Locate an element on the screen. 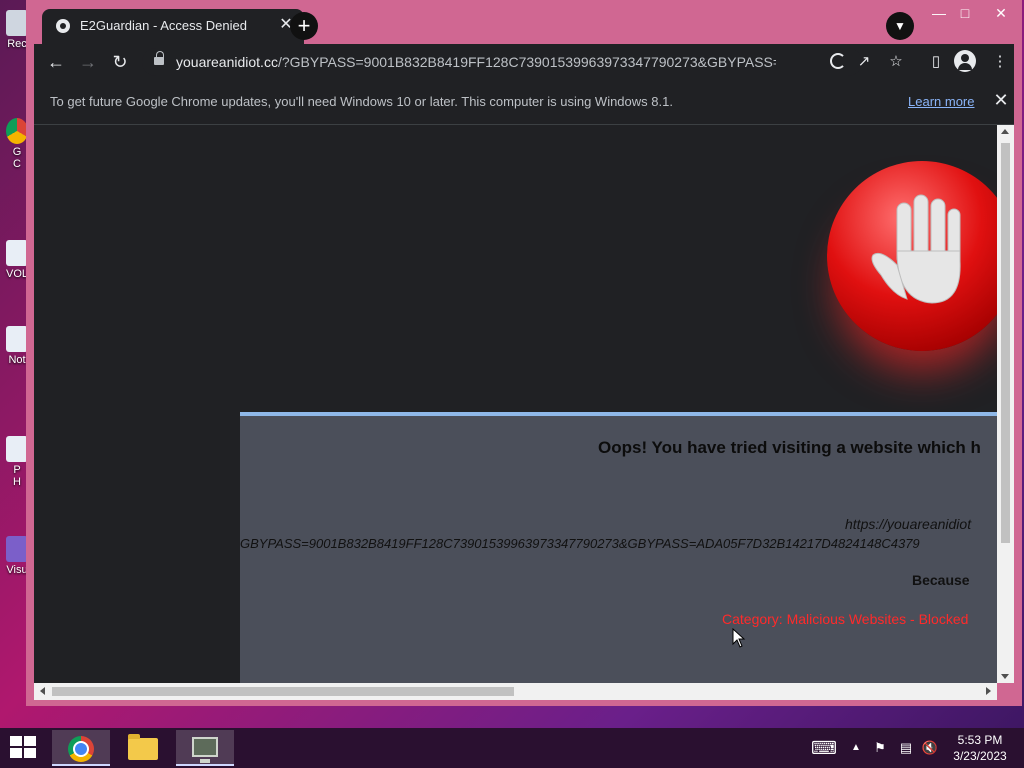 This screenshot has width=1024, height=768. side-panel-icon: ▯ is located at coordinates (936, 62).